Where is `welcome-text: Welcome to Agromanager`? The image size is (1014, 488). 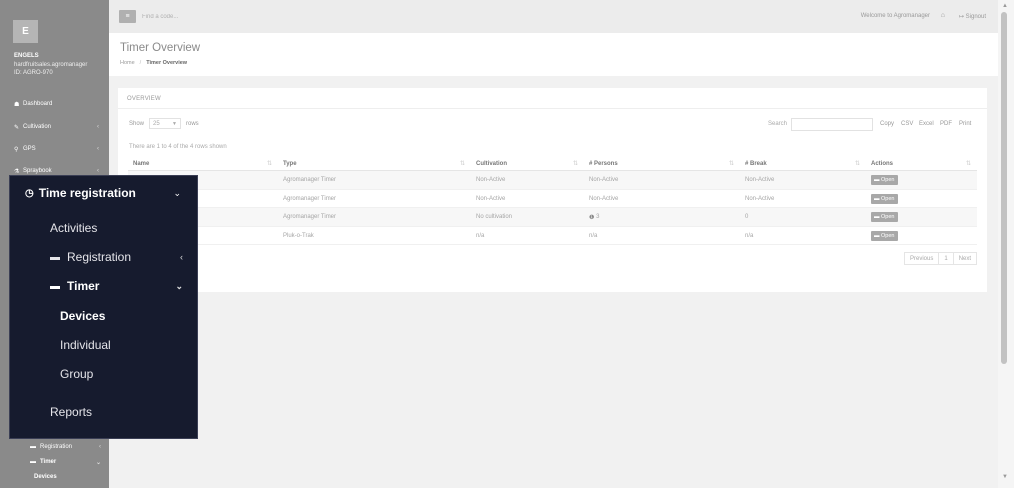 welcome-text: Welcome to Agromanager is located at coordinates (895, 16).